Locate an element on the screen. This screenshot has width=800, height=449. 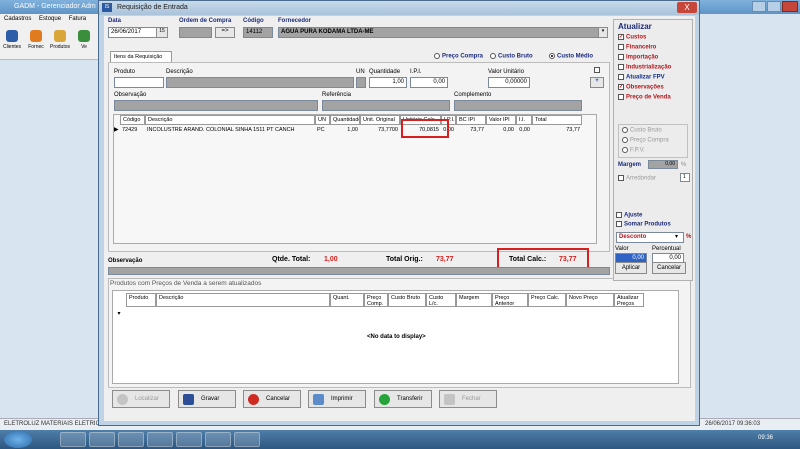
valor-unitario-field: 0,00000 is located at coordinates (509, 82).